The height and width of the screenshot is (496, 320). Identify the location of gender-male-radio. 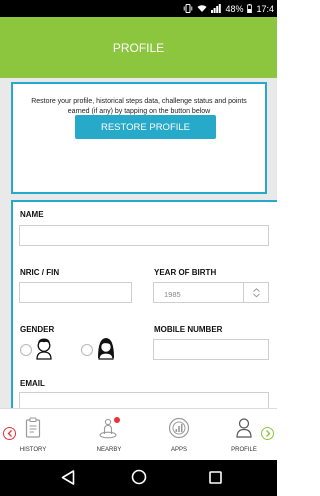
(26, 350).